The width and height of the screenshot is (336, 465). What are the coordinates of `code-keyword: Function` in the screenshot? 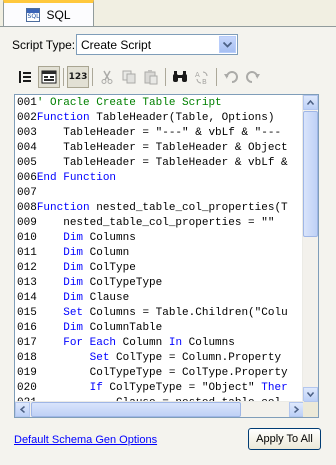 It's located at (63, 118).